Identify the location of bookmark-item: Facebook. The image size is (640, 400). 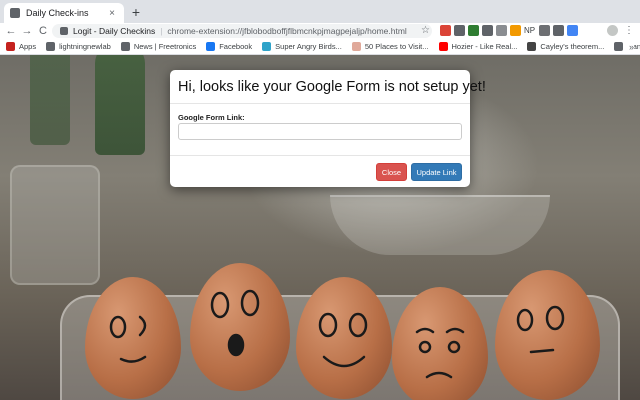
(229, 46).